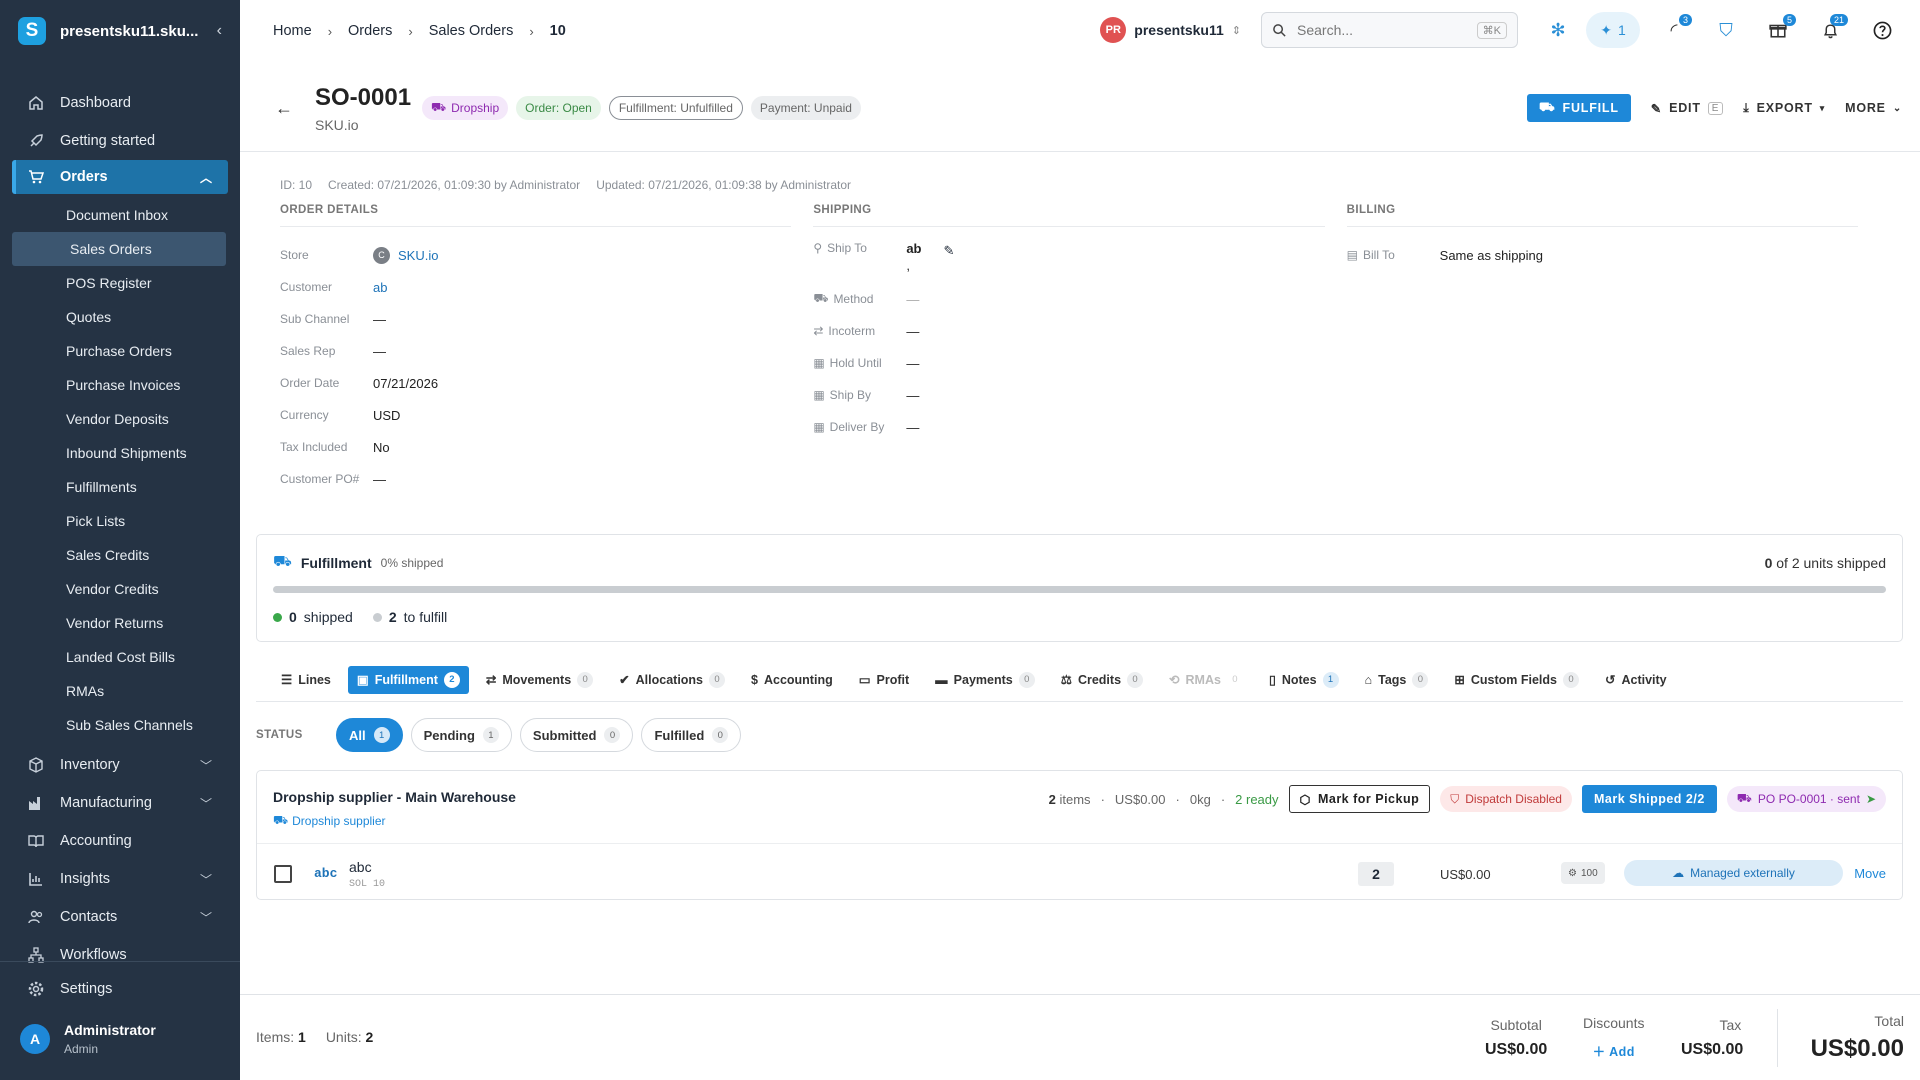  Describe the element at coordinates (864, 680) in the screenshot. I see `cash-icon: ▭` at that location.